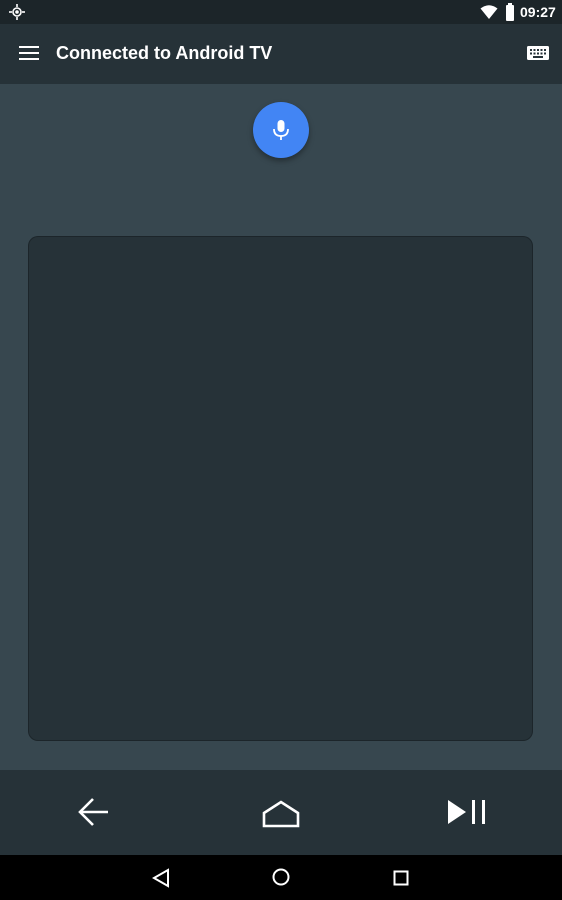  What do you see at coordinates (160, 880) in the screenshot?
I see `nav-back-icon` at bounding box center [160, 880].